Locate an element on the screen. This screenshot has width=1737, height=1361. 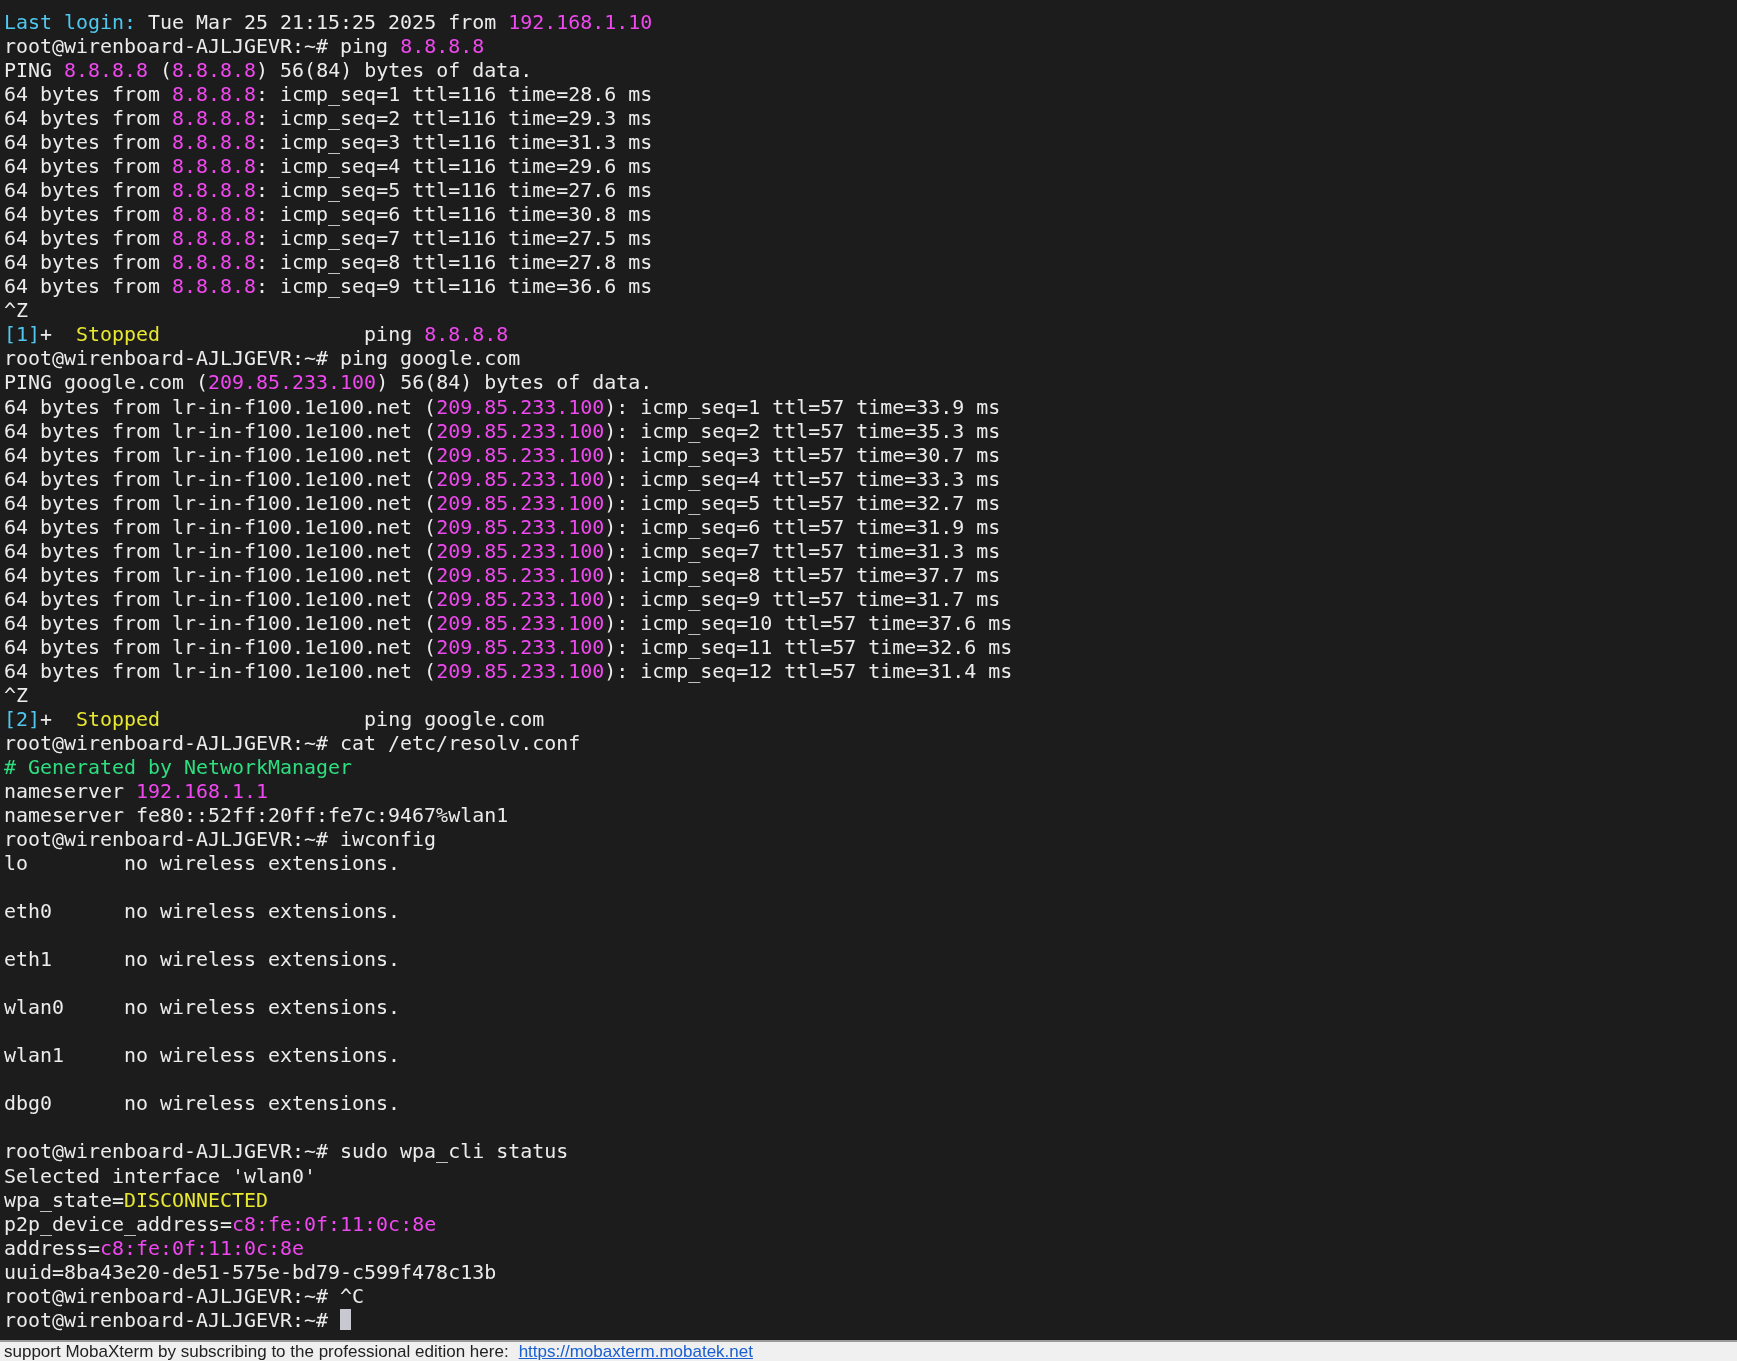
terminal-line: PING google.com (209.85.233.100) 56(84) bytes of data. is located at coordinates (328, 382).